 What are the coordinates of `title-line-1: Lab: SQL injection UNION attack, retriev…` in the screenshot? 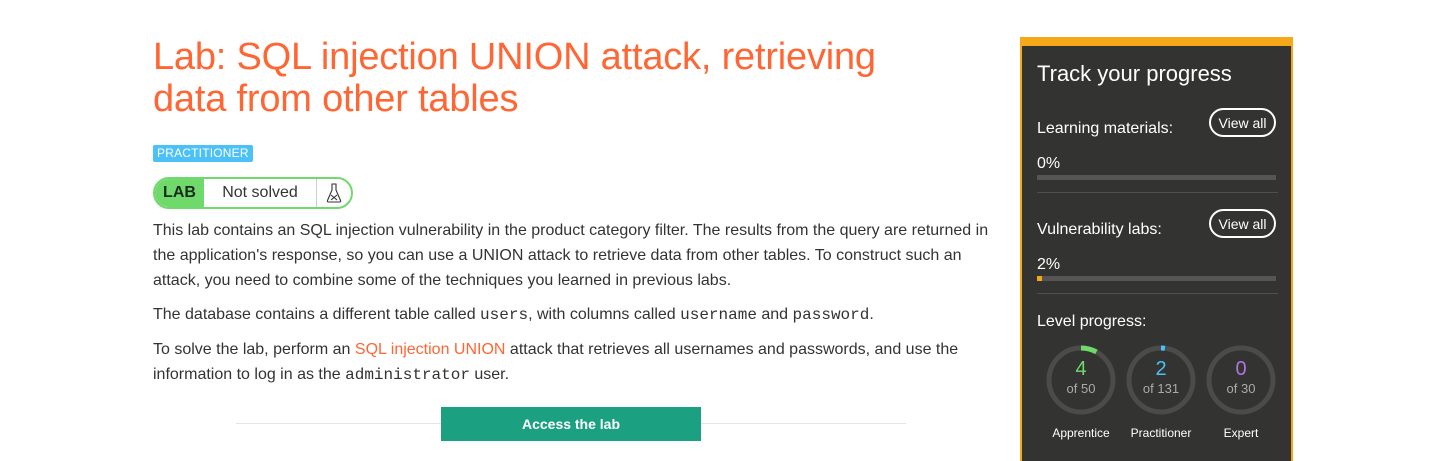 It's located at (514, 57).